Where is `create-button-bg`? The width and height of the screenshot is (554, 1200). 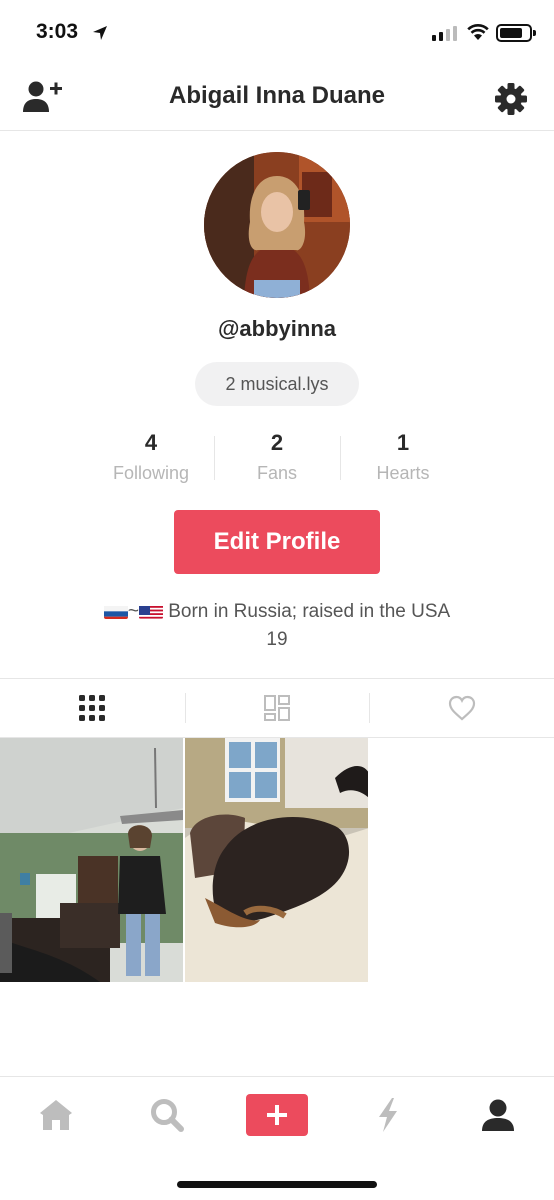 create-button-bg is located at coordinates (277, 1115).